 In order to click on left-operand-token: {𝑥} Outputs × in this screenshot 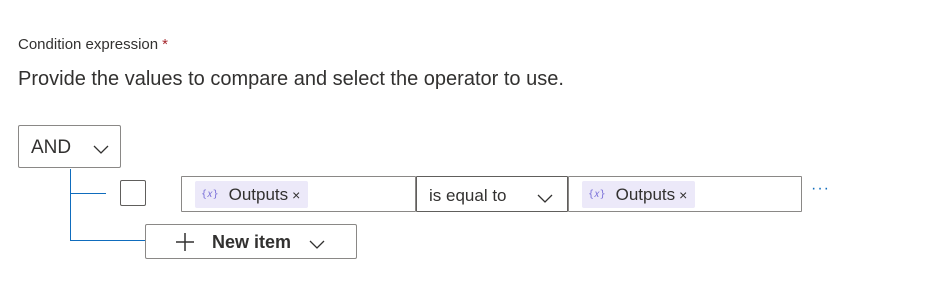, I will do `click(252, 194)`.